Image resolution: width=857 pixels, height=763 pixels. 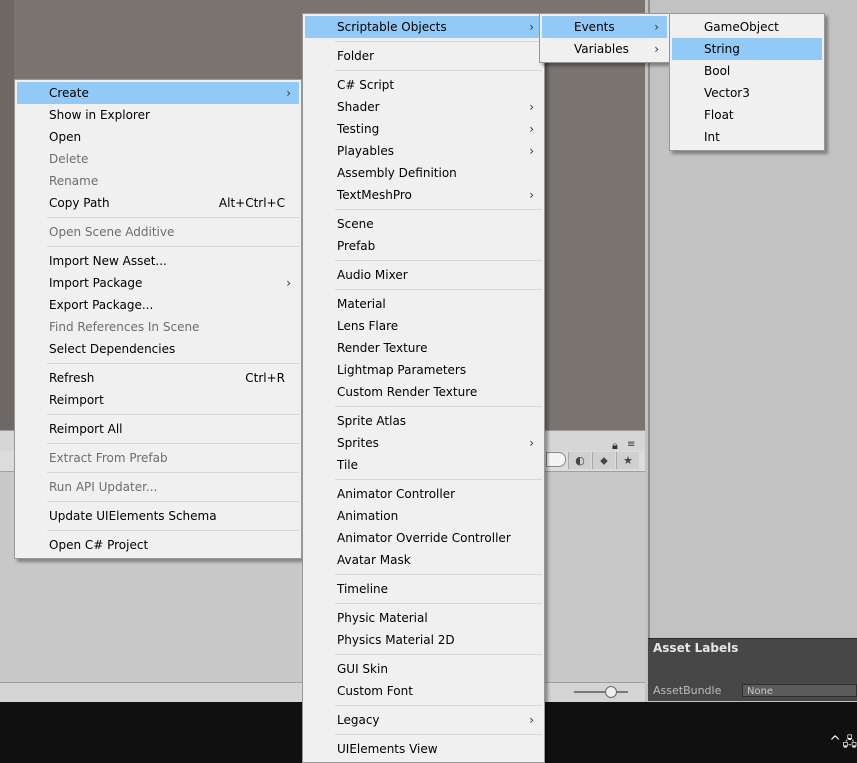 I want to click on menu-item-sprites: Sprites ›, so click(x=423, y=443).